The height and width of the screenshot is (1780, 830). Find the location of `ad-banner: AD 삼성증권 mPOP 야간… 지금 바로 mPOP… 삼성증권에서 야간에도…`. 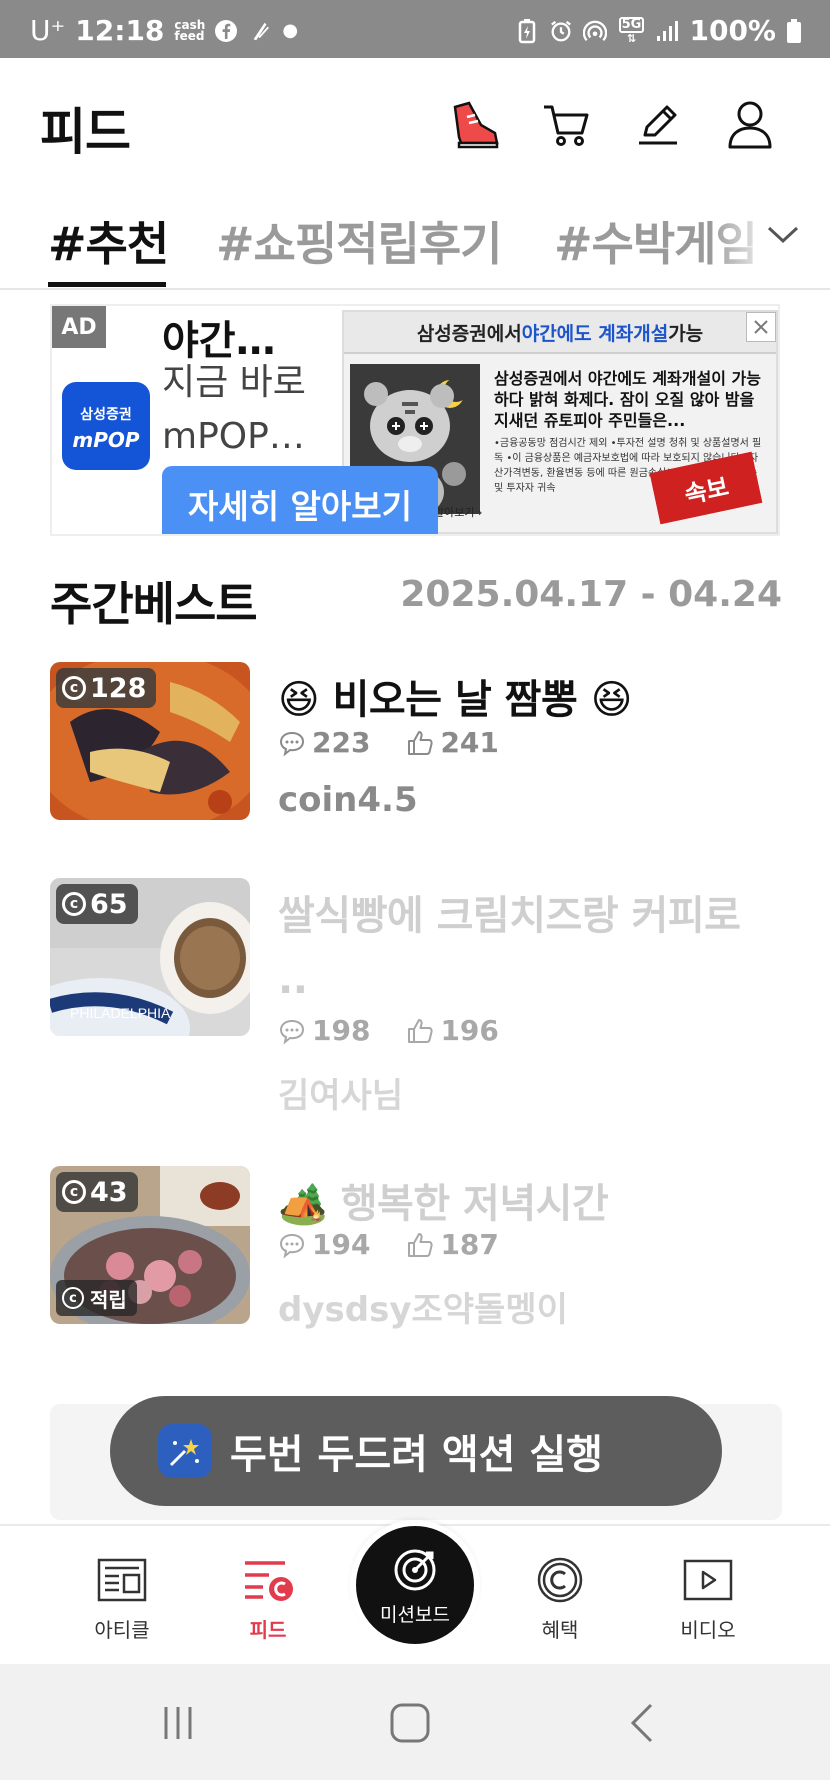

ad-banner: AD 삼성증권 mPOP 야간… 지금 바로 mPOP… 삼성증권에서 야간에도… is located at coordinates (415, 420).